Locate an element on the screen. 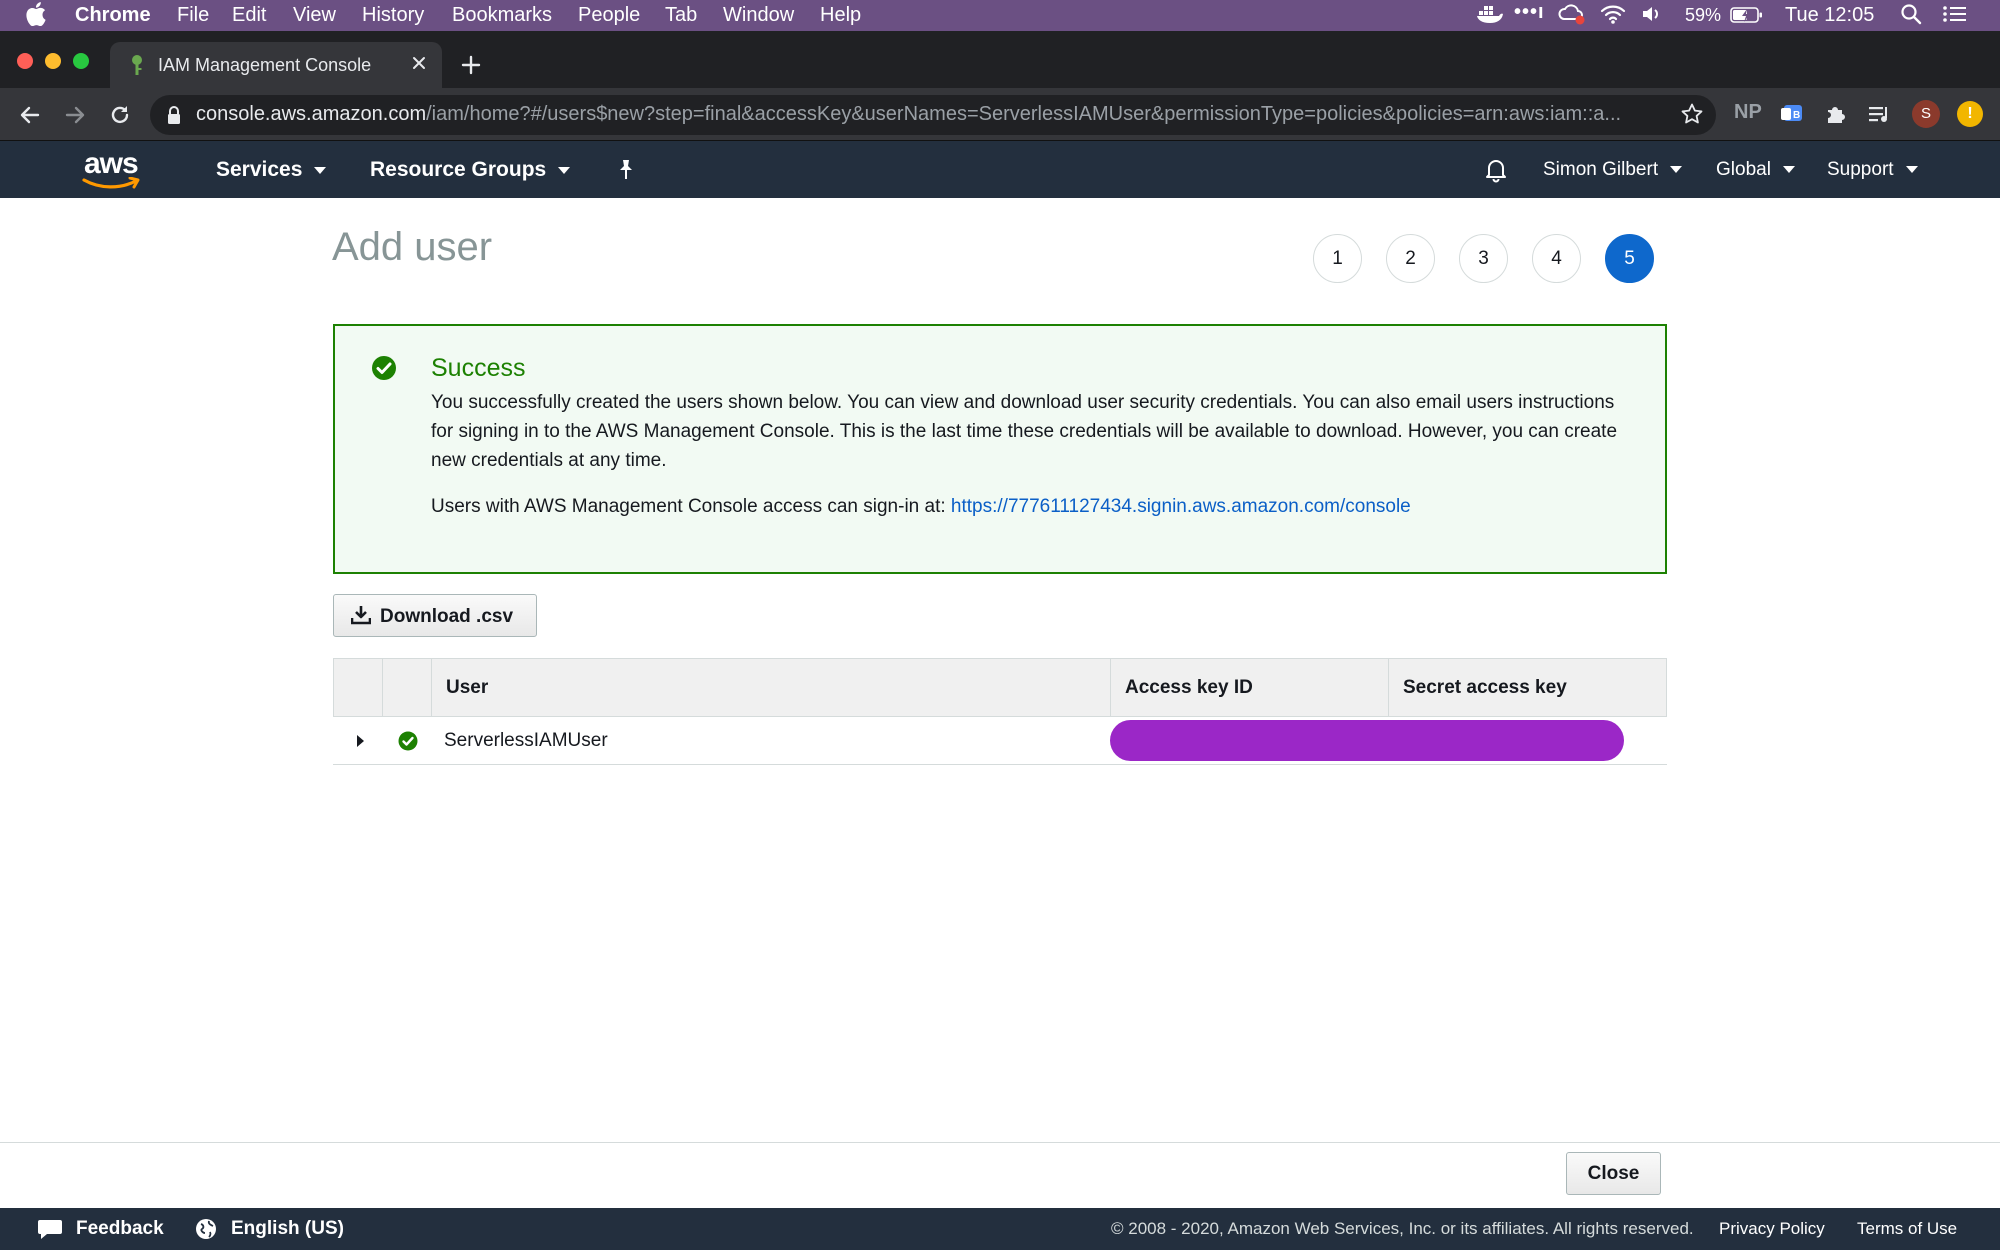  expand-row-icon is located at coordinates (361, 743).